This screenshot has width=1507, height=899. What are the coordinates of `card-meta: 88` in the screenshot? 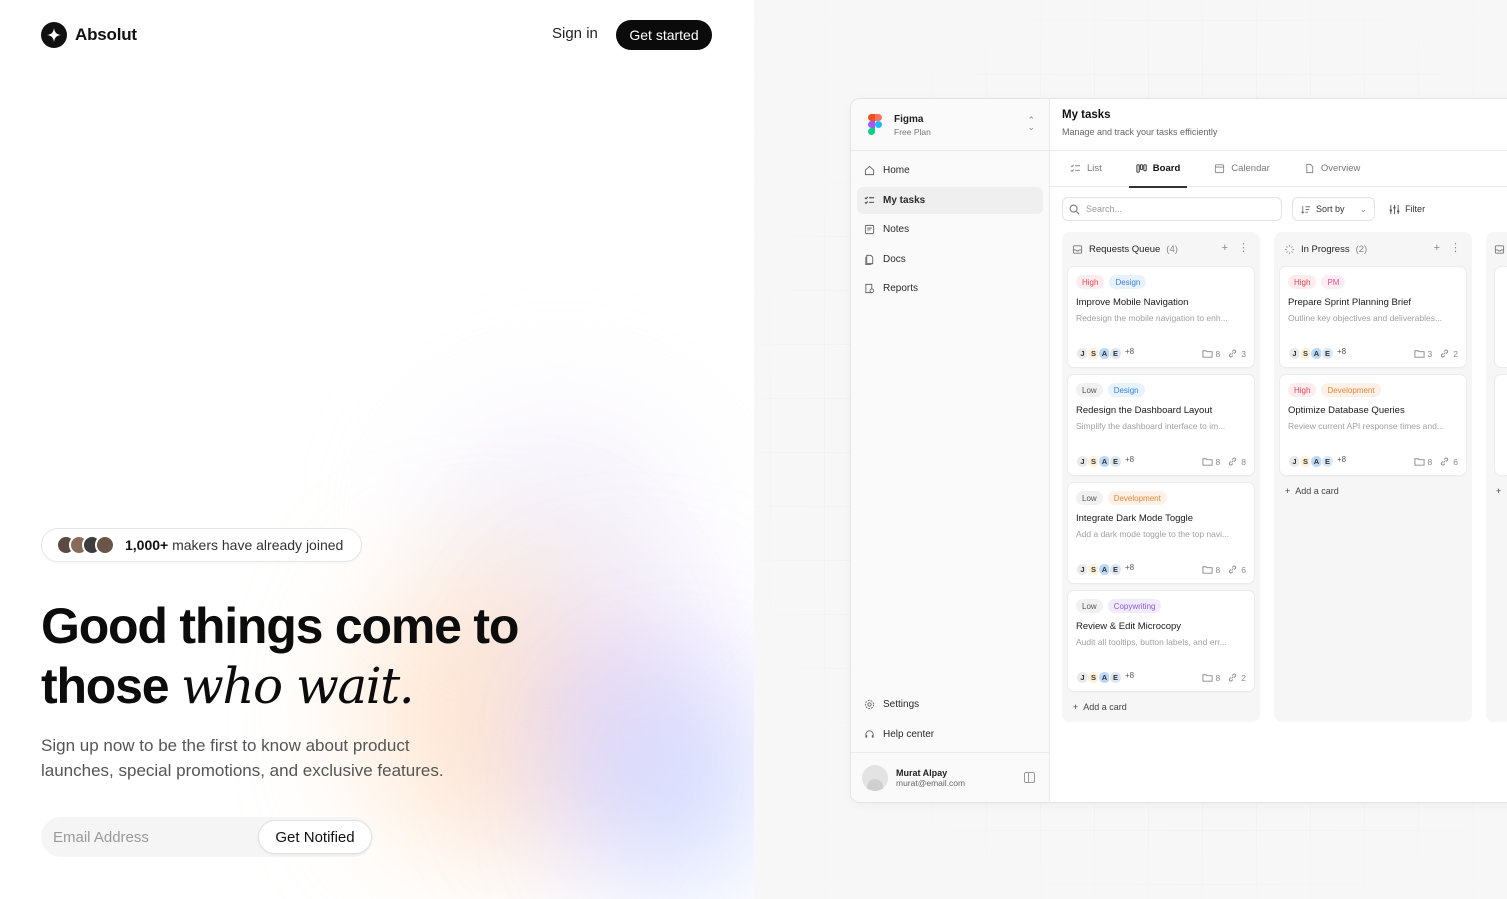 It's located at (1223, 461).